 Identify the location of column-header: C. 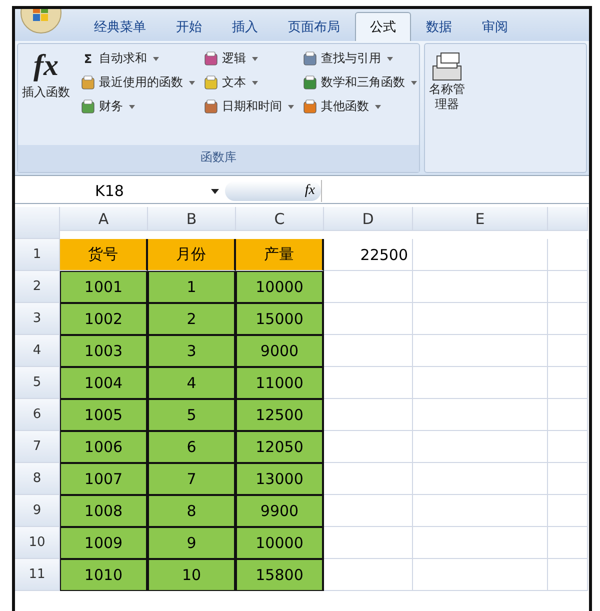
(280, 219).